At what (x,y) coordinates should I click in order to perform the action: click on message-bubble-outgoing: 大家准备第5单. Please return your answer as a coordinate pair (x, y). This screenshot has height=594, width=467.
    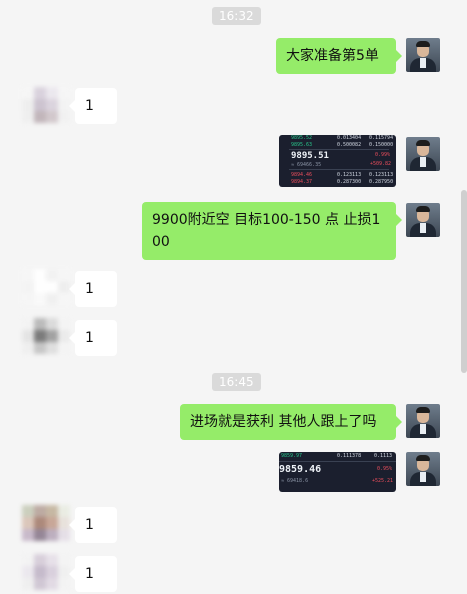
    Looking at the image, I should click on (339, 56).